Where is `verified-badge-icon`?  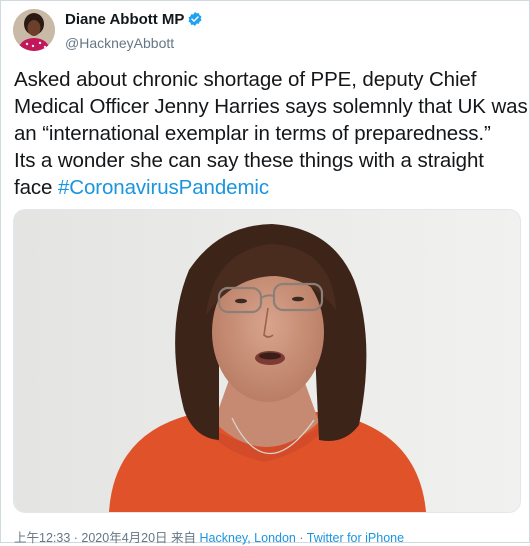 verified-badge-icon is located at coordinates (195, 21).